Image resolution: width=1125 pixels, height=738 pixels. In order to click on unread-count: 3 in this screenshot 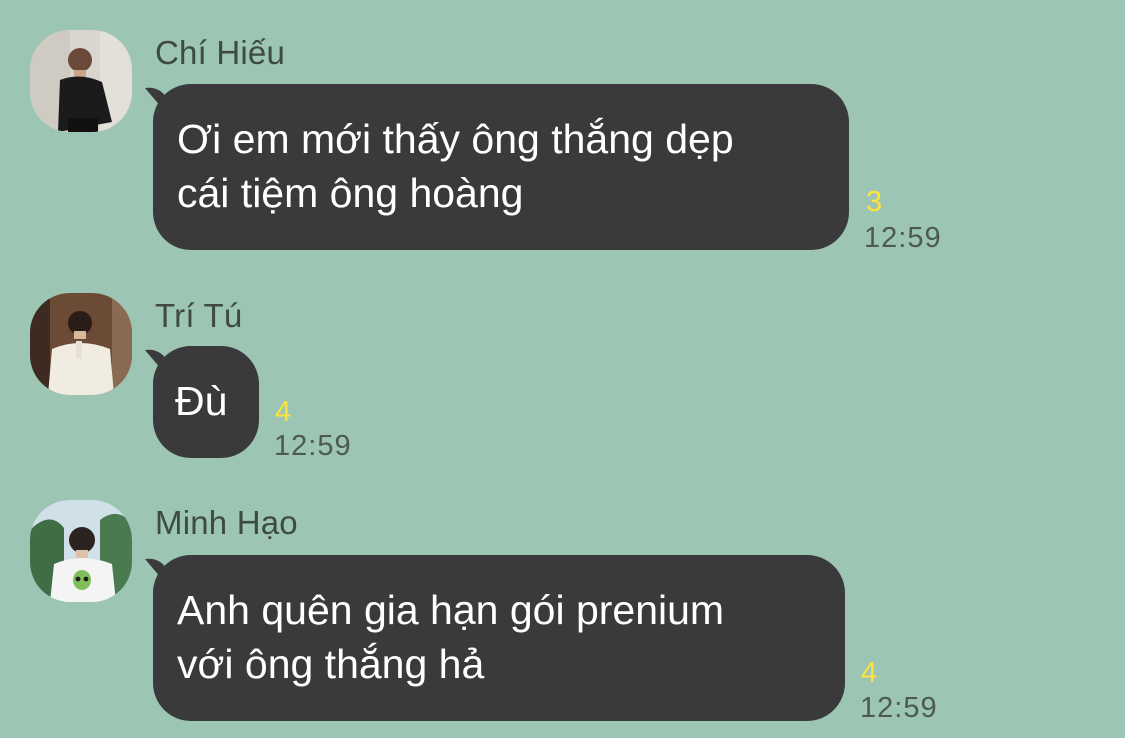, I will do `click(874, 202)`.